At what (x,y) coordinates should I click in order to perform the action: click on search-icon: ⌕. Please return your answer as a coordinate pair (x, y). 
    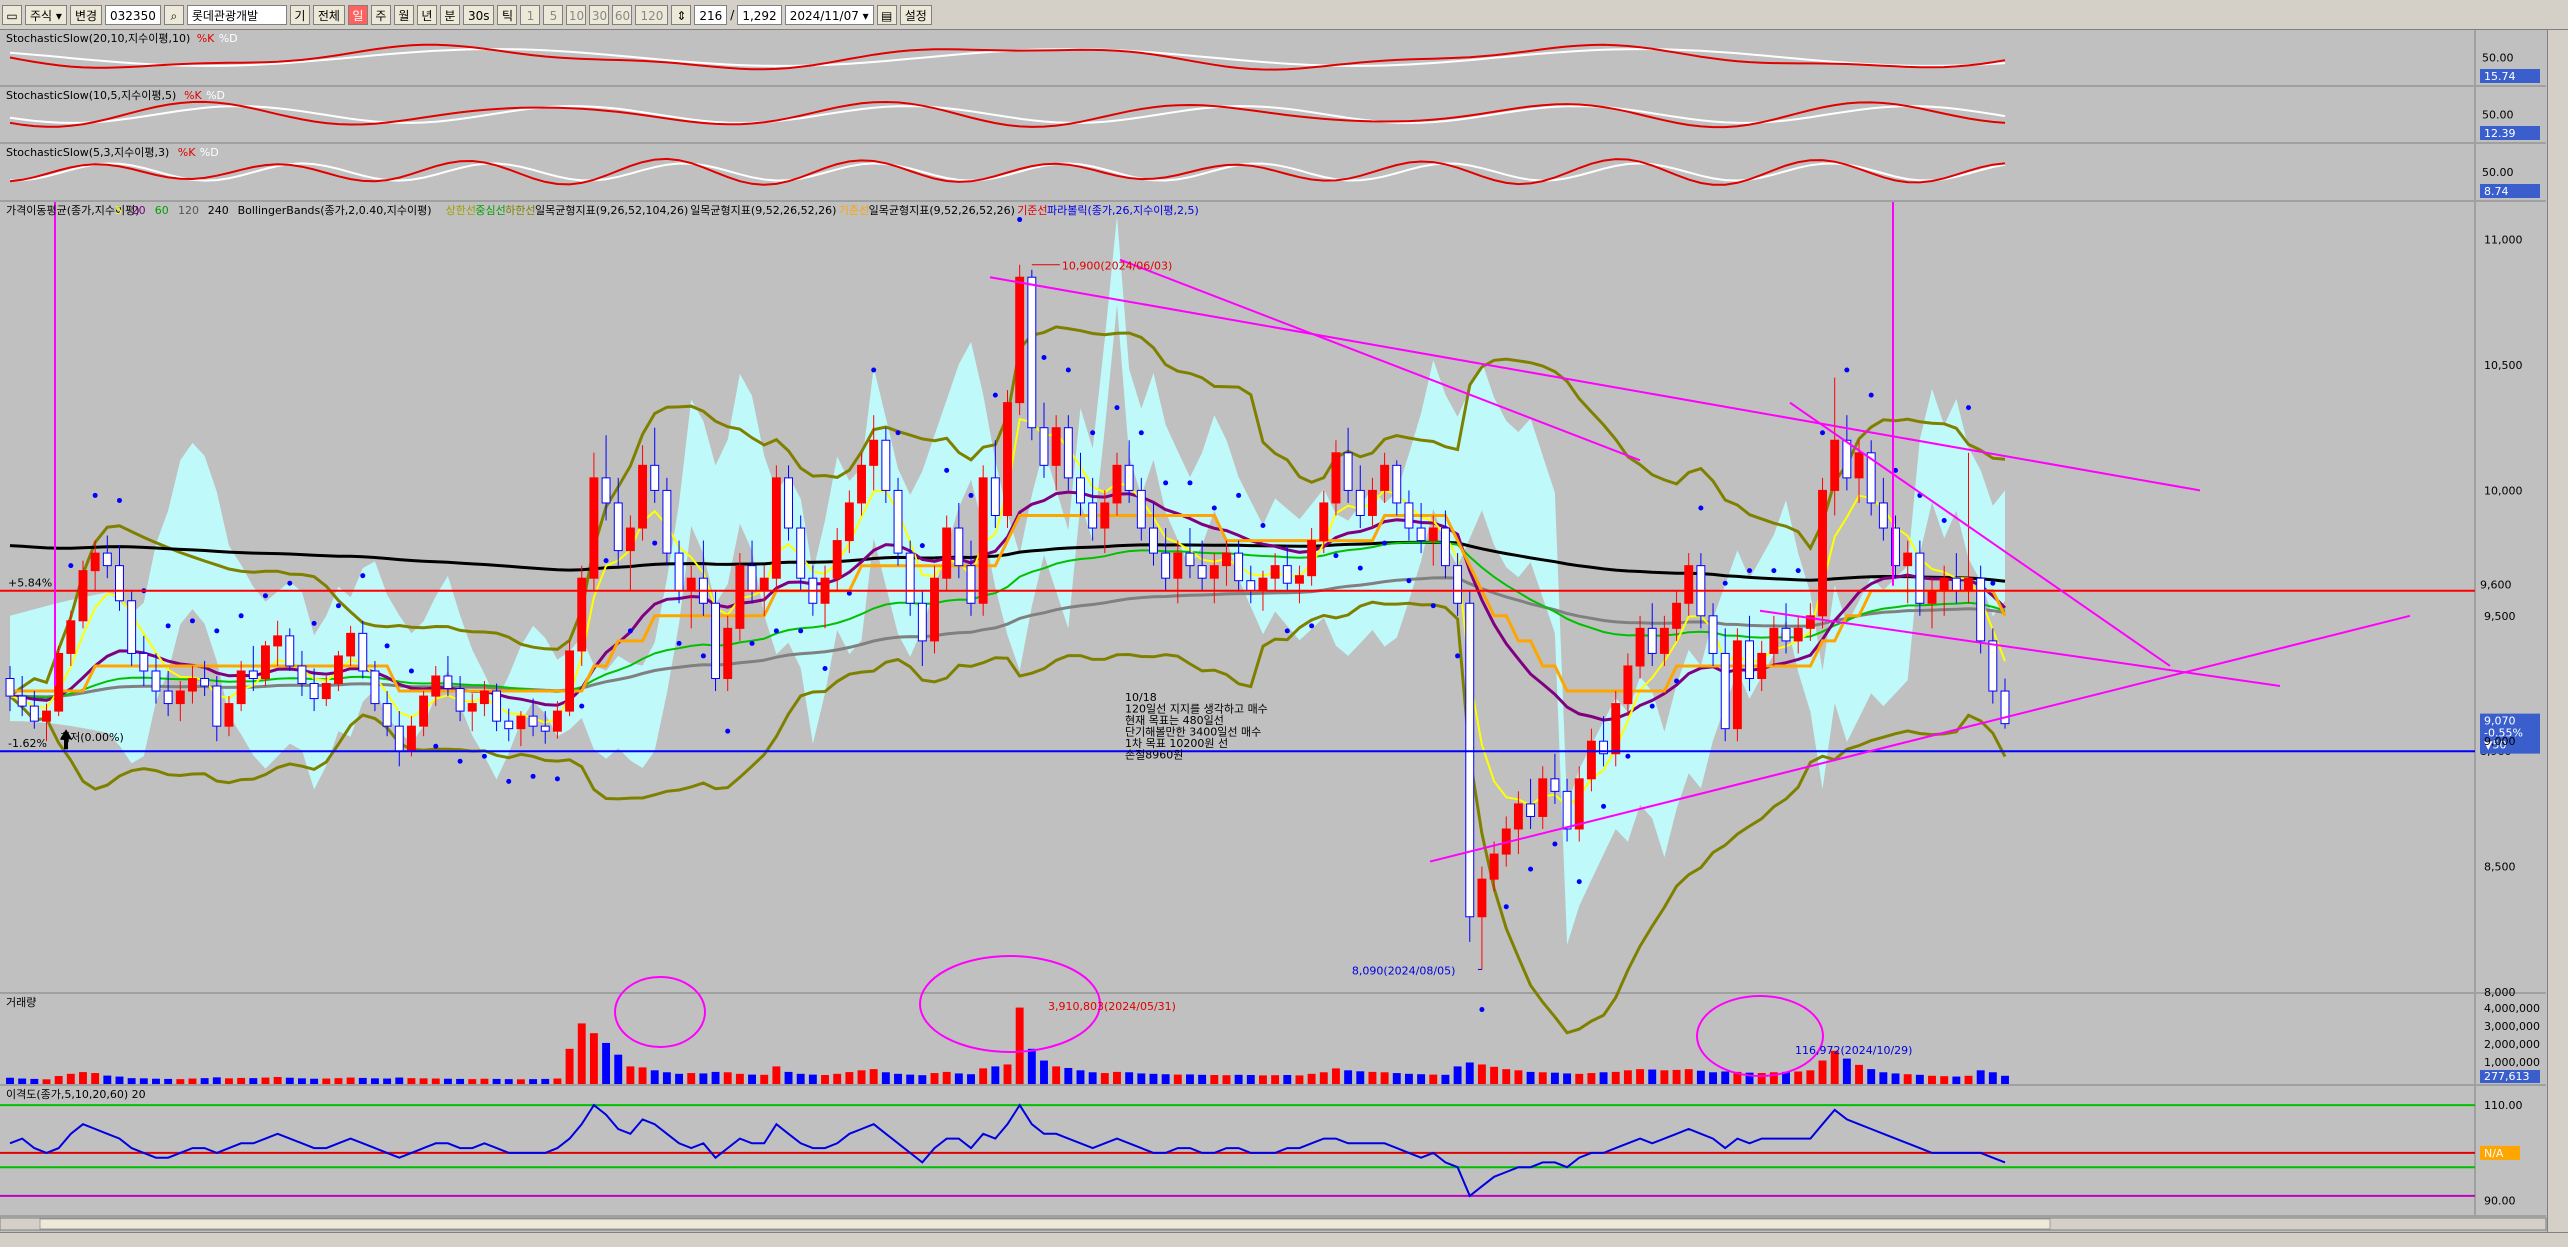
    Looking at the image, I should click on (173, 14).